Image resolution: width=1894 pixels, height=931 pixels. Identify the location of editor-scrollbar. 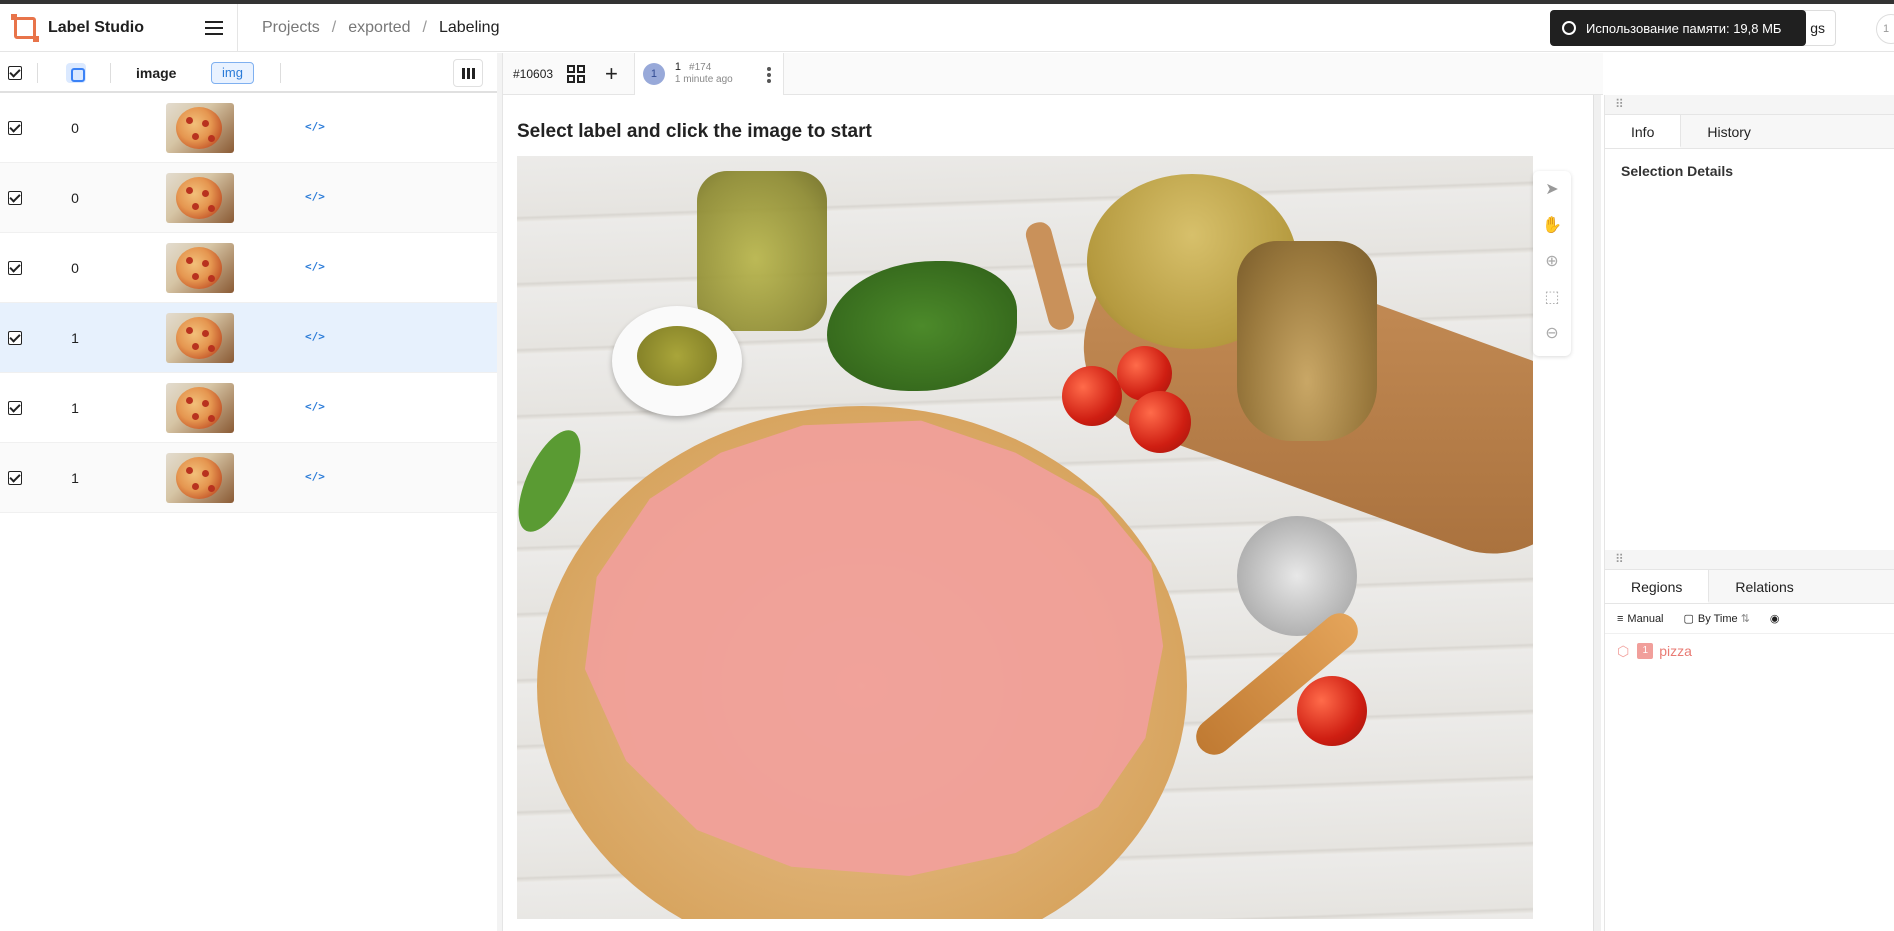
(1597, 513).